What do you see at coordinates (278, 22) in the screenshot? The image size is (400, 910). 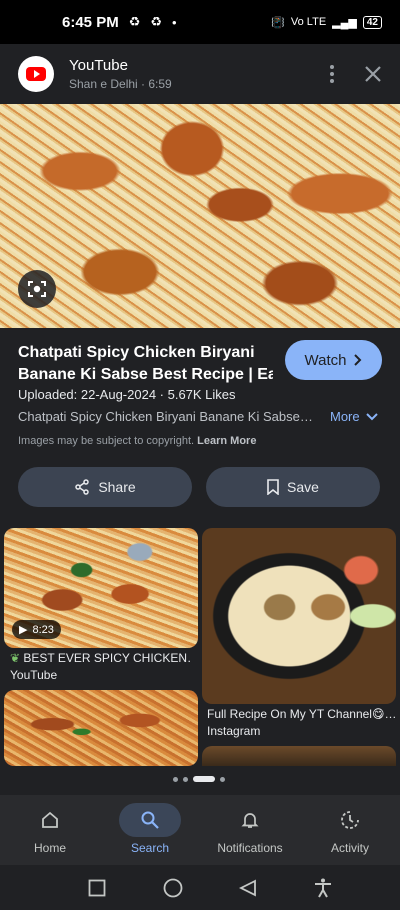 I see `vibrate-icon: 📳` at bounding box center [278, 22].